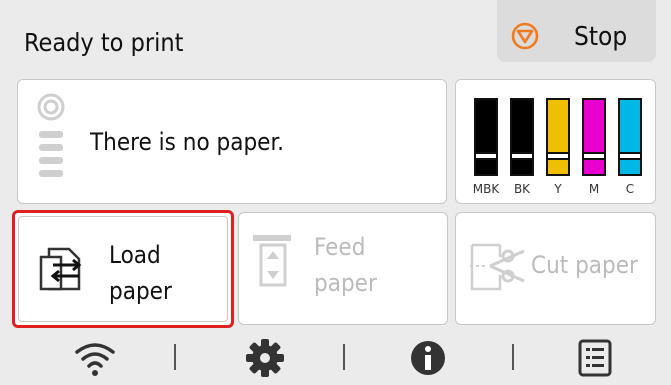  I want to click on ink-tank-label: MBK, so click(487, 189).